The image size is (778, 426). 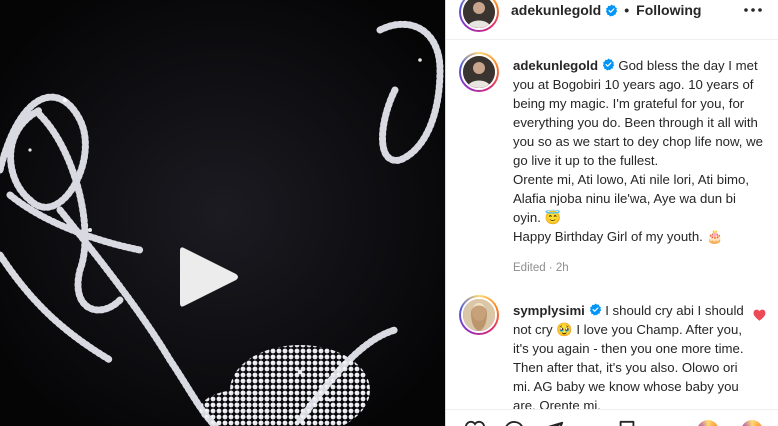 I want to click on share-icon, so click(x=553, y=423).